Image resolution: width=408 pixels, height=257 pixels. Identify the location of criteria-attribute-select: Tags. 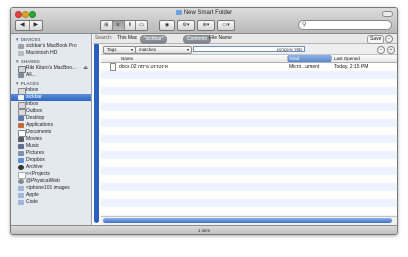
(119, 50).